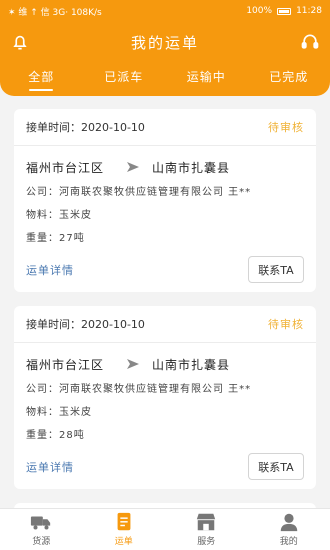  What do you see at coordinates (55, 435) in the screenshot?
I see `order-weight: 重量：28吨` at bounding box center [55, 435].